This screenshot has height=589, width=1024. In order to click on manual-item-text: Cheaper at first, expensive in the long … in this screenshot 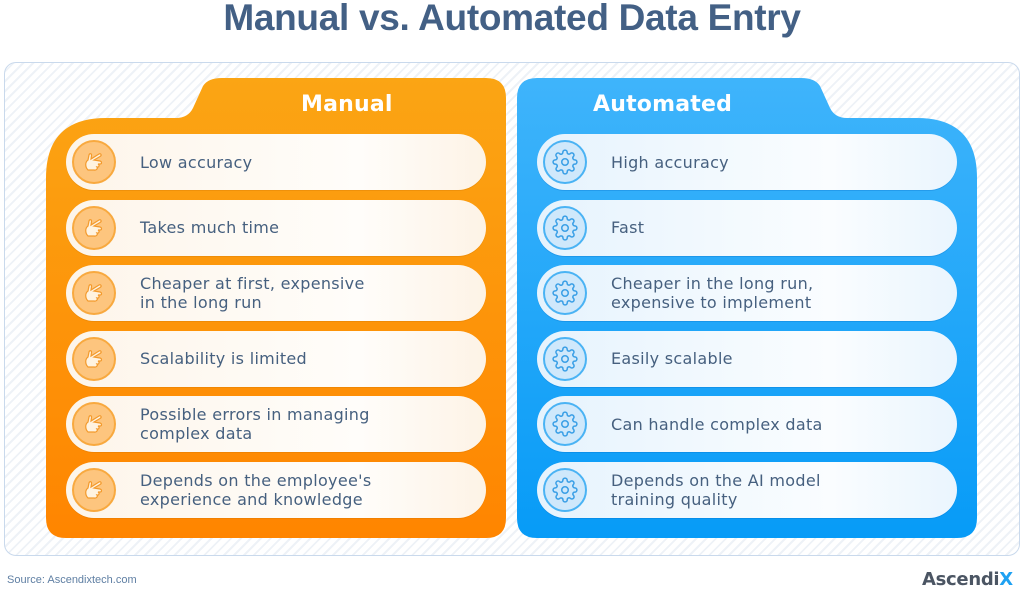, I will do `click(252, 293)`.